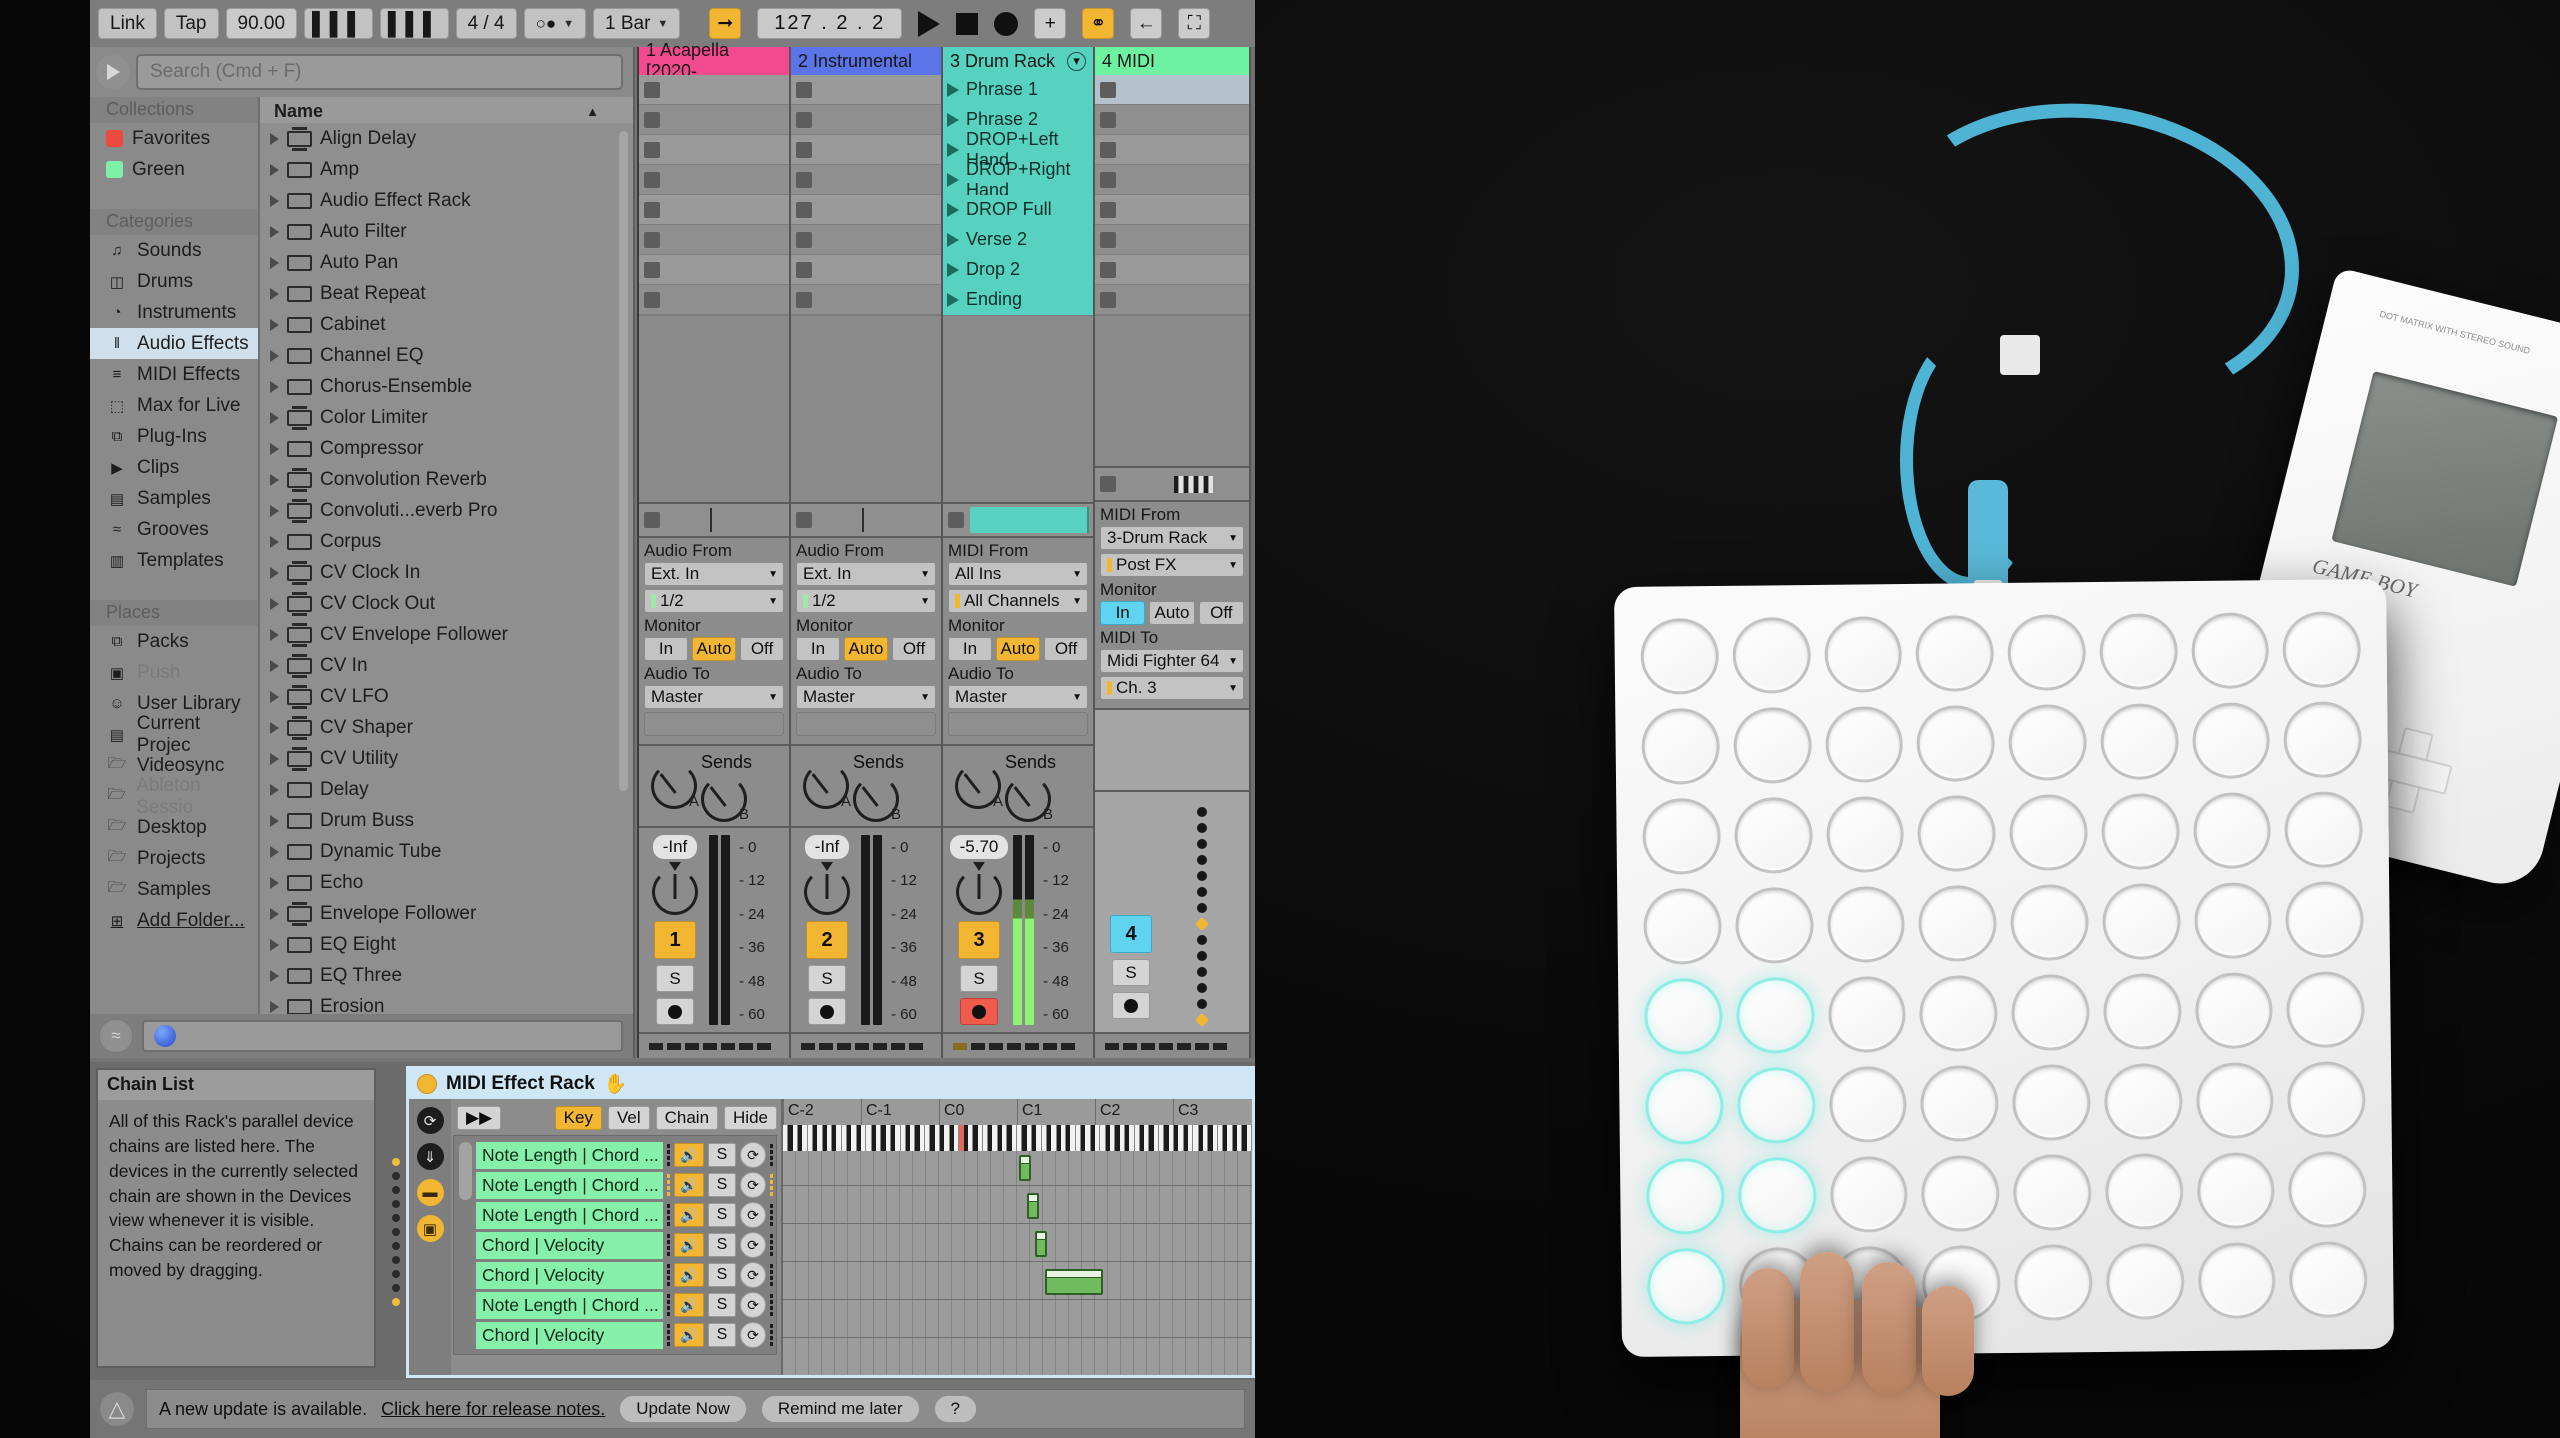  I want to click on sidebar-item-clips: ▶ Clips, so click(174, 467).